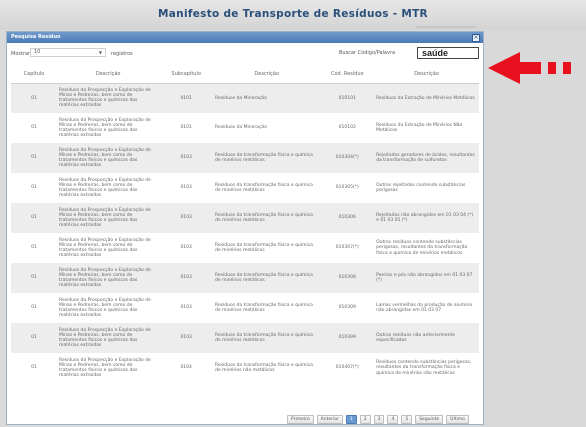 This screenshot has width=586, height=427. Describe the element at coordinates (504, 68) in the screenshot. I see `arrow-head-icon` at that location.